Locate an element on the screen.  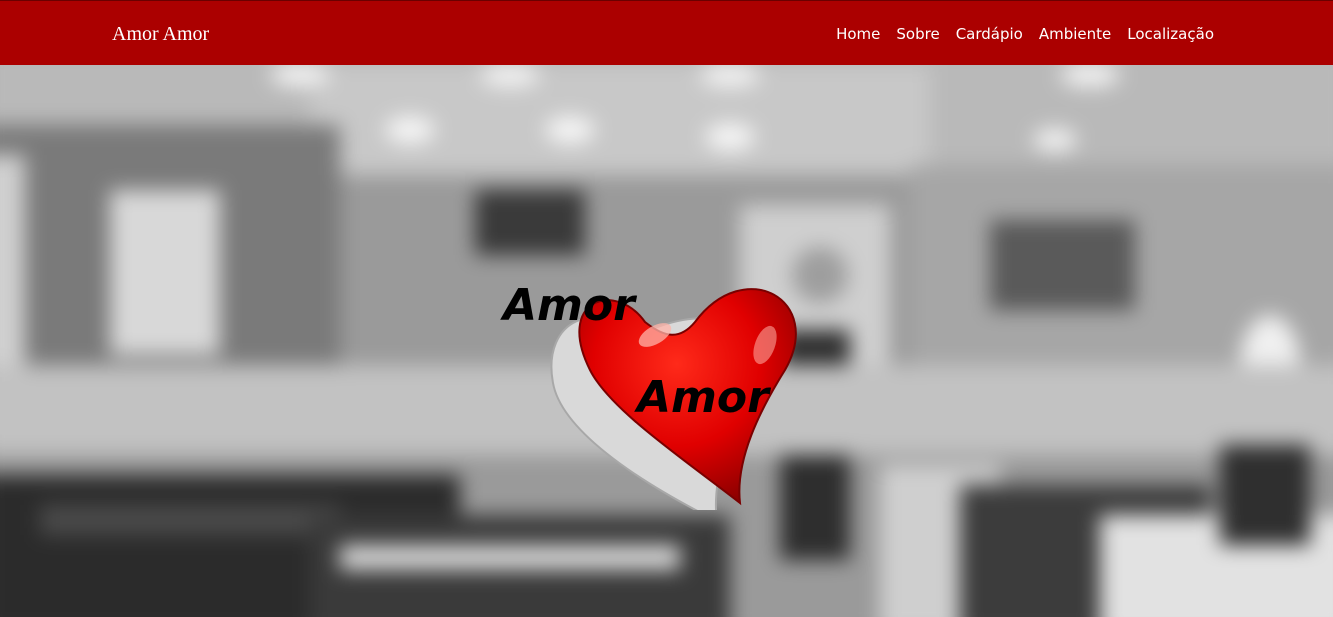
logo-word-bottom: Amor is located at coordinates (702, 397).